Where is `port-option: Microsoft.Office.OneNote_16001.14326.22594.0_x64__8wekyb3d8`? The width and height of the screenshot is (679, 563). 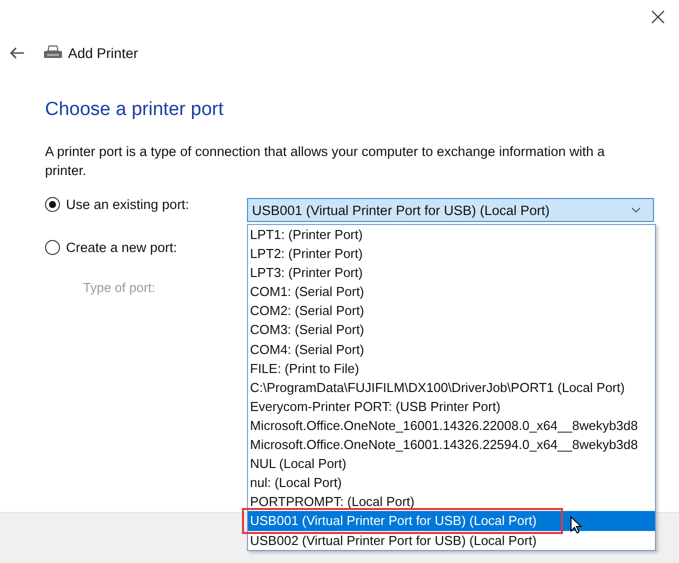
port-option: Microsoft.Office.OneNote_16001.14326.22594.0_x64__8wekyb3d8 is located at coordinates (451, 444).